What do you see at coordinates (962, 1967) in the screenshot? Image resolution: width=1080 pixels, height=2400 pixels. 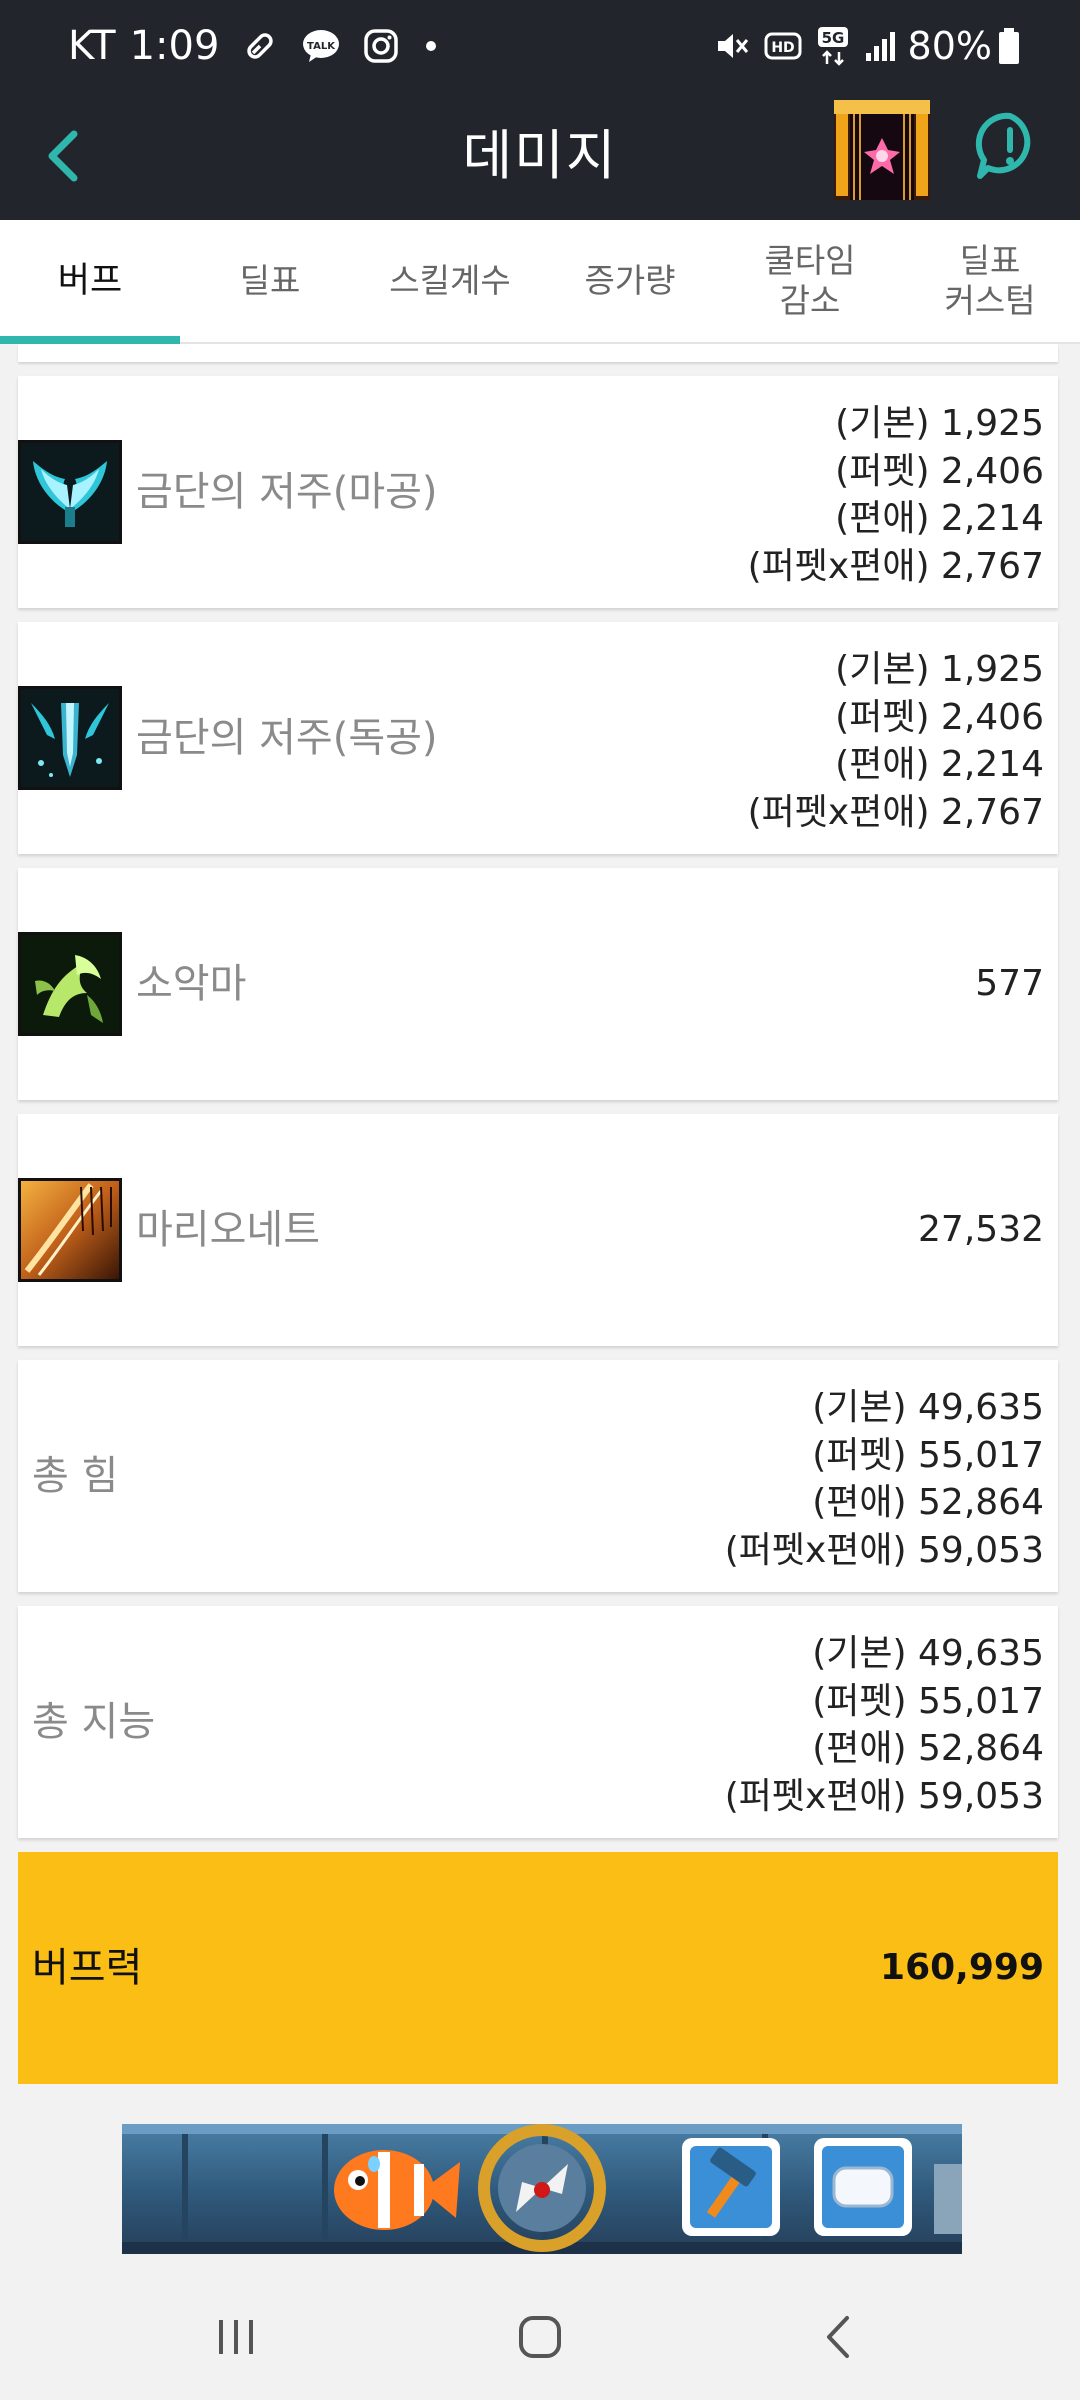 I see `total-value: 160,999` at bounding box center [962, 1967].